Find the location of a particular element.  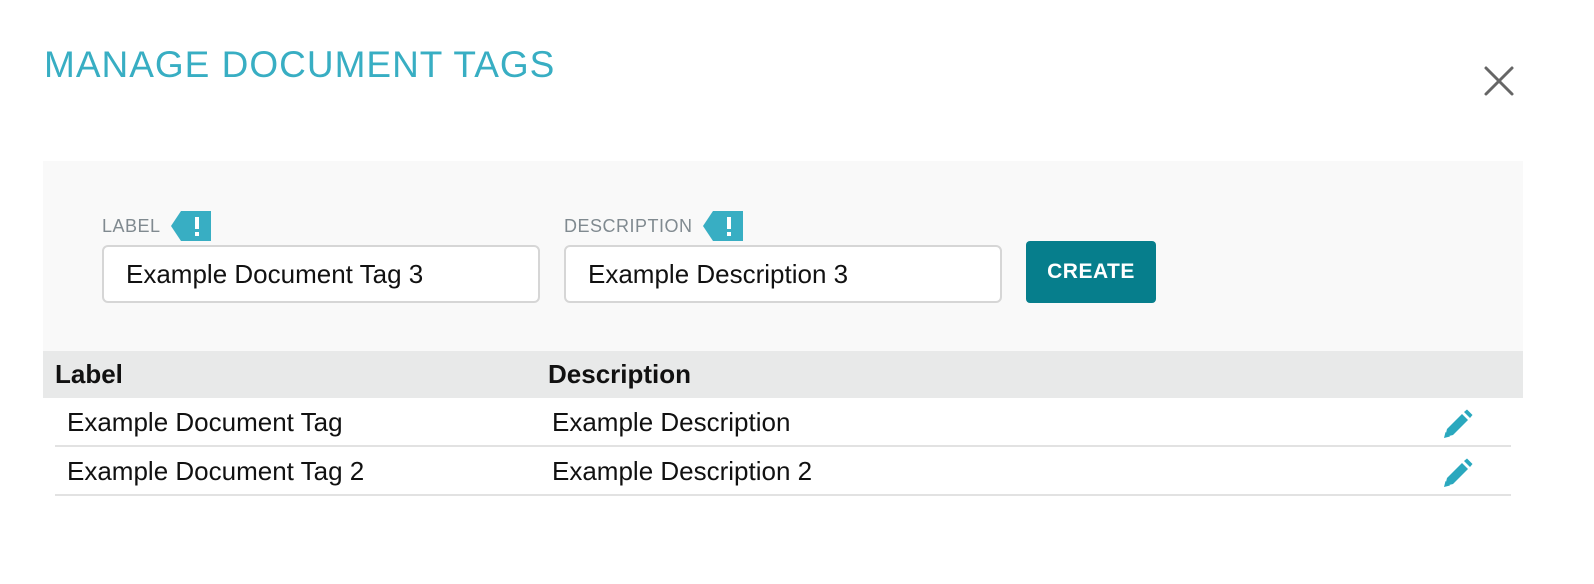

row-description-cell: Example Description 2 is located at coordinates (682, 471).